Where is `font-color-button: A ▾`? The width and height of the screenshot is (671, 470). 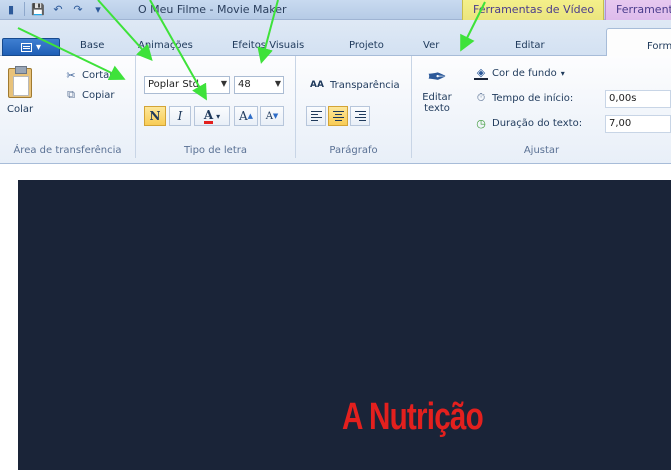
font-color-button: A ▾ is located at coordinates (212, 116).